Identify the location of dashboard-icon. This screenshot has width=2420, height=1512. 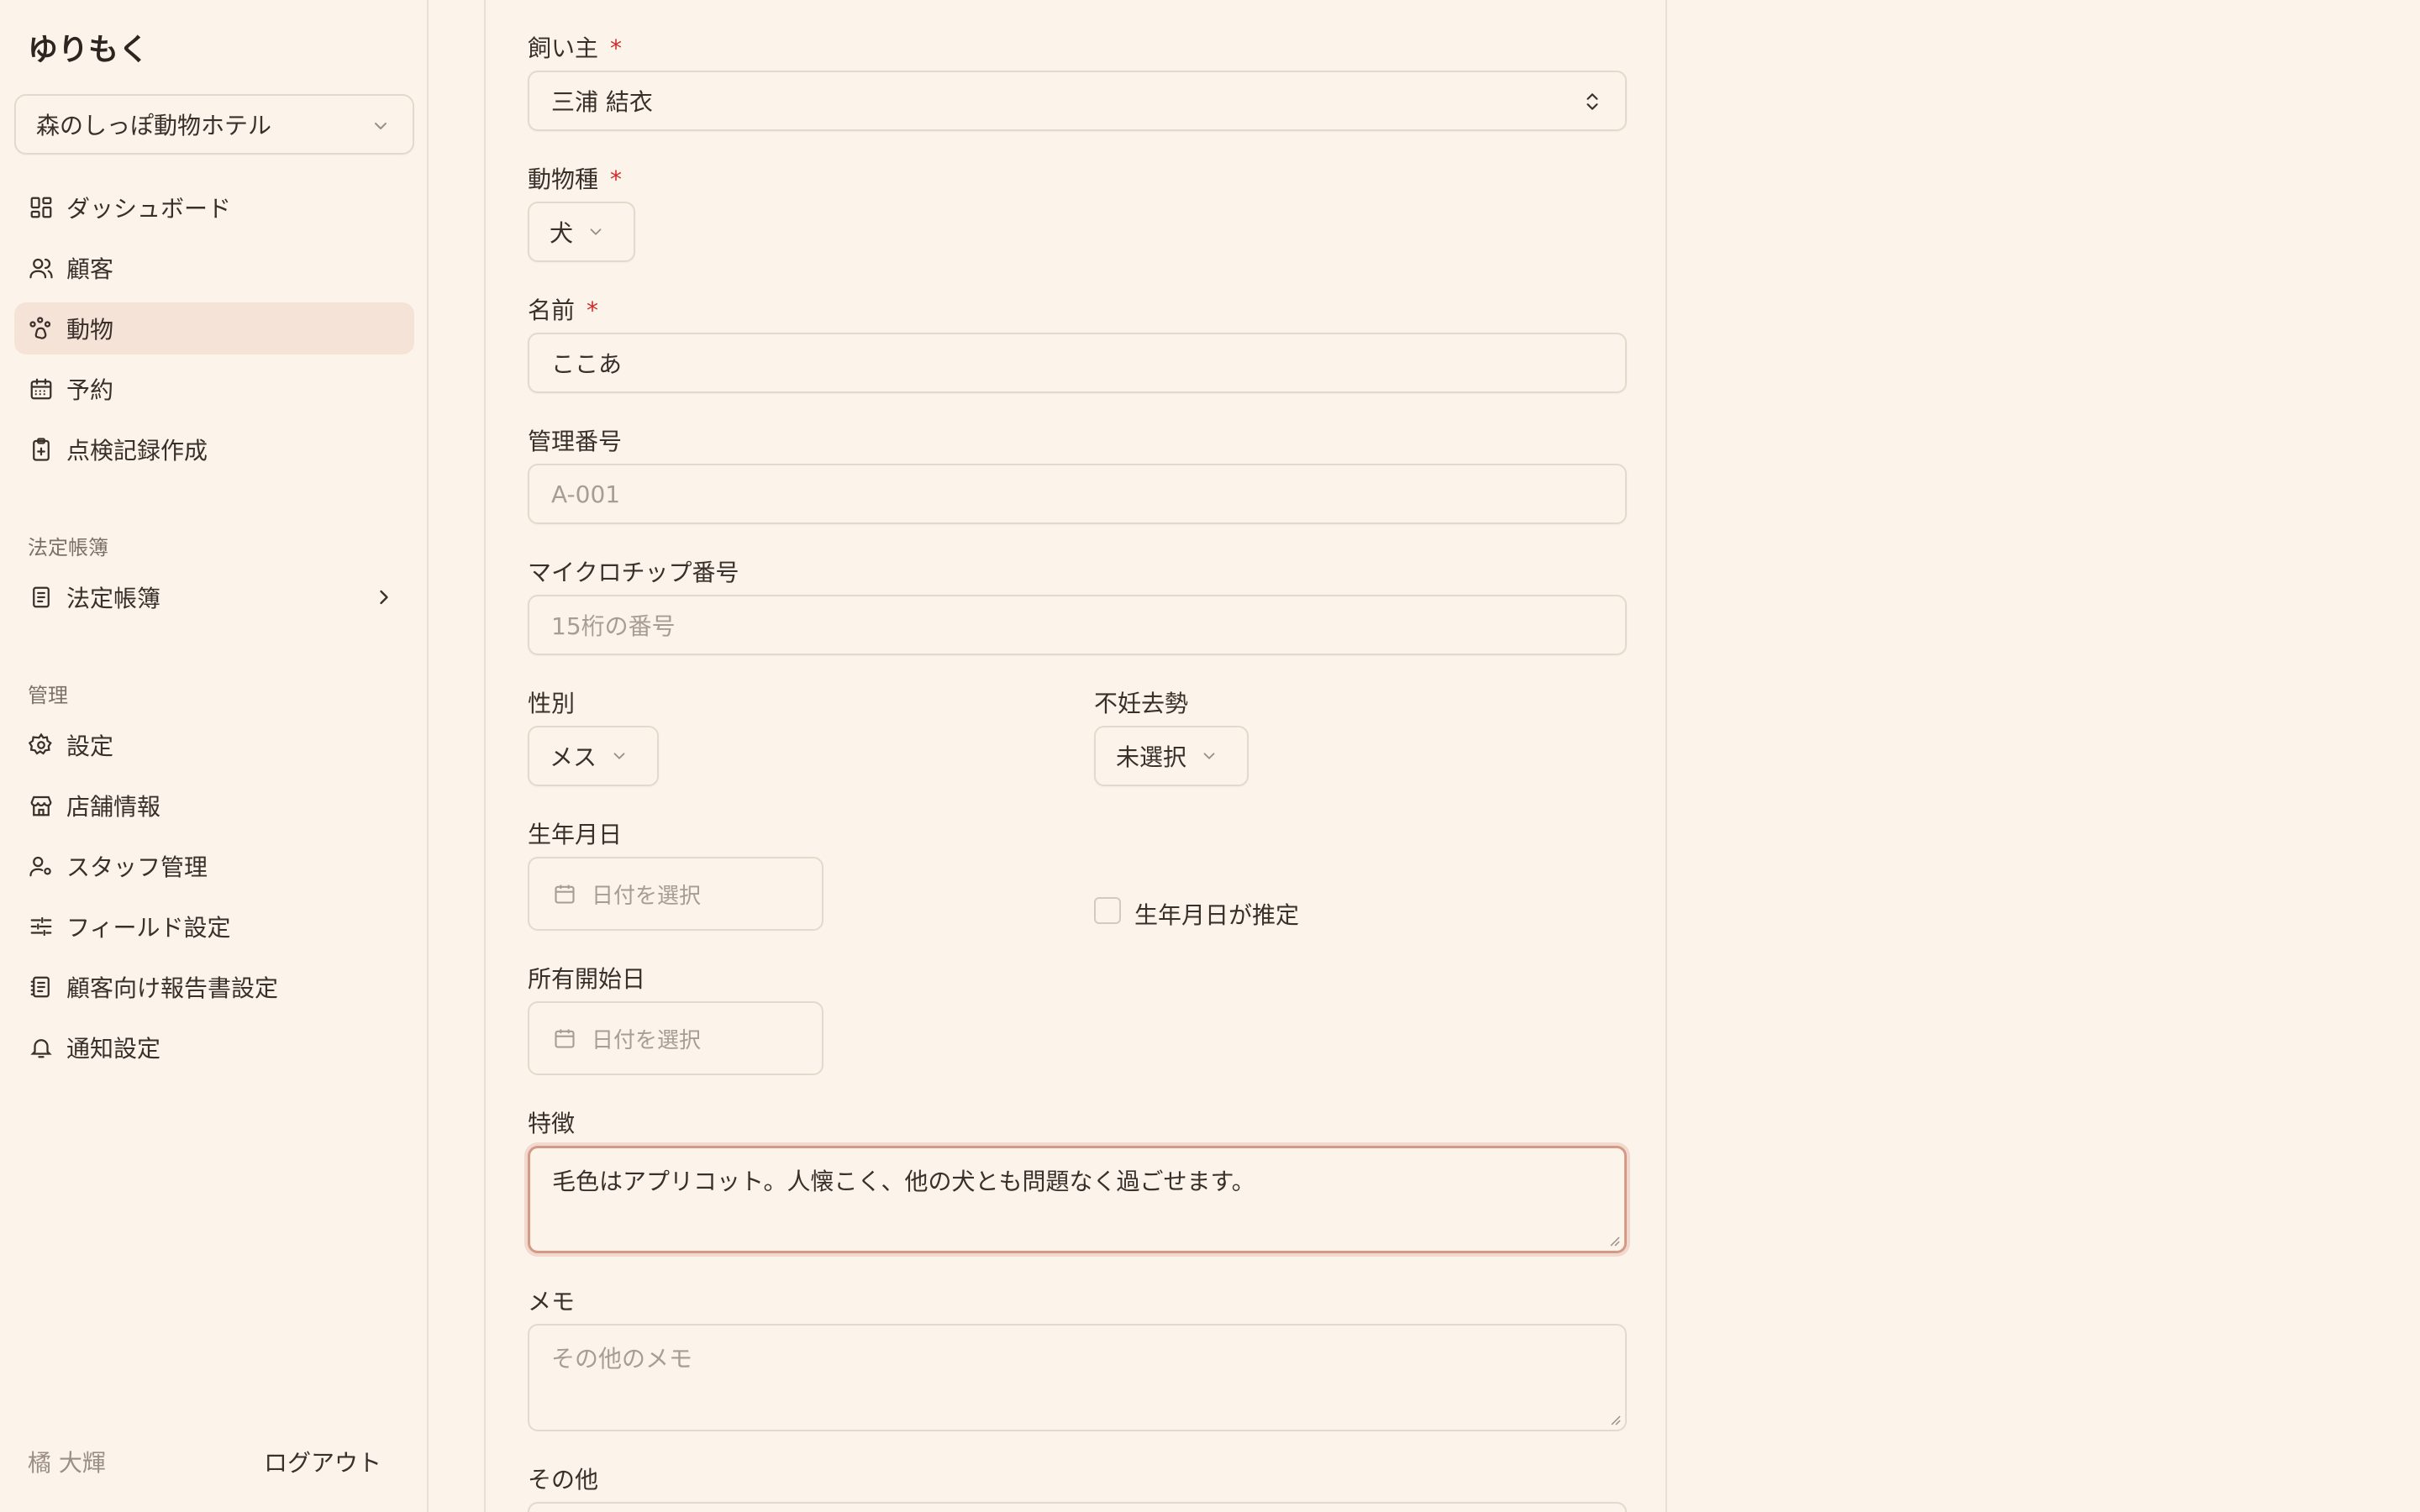
(41, 207).